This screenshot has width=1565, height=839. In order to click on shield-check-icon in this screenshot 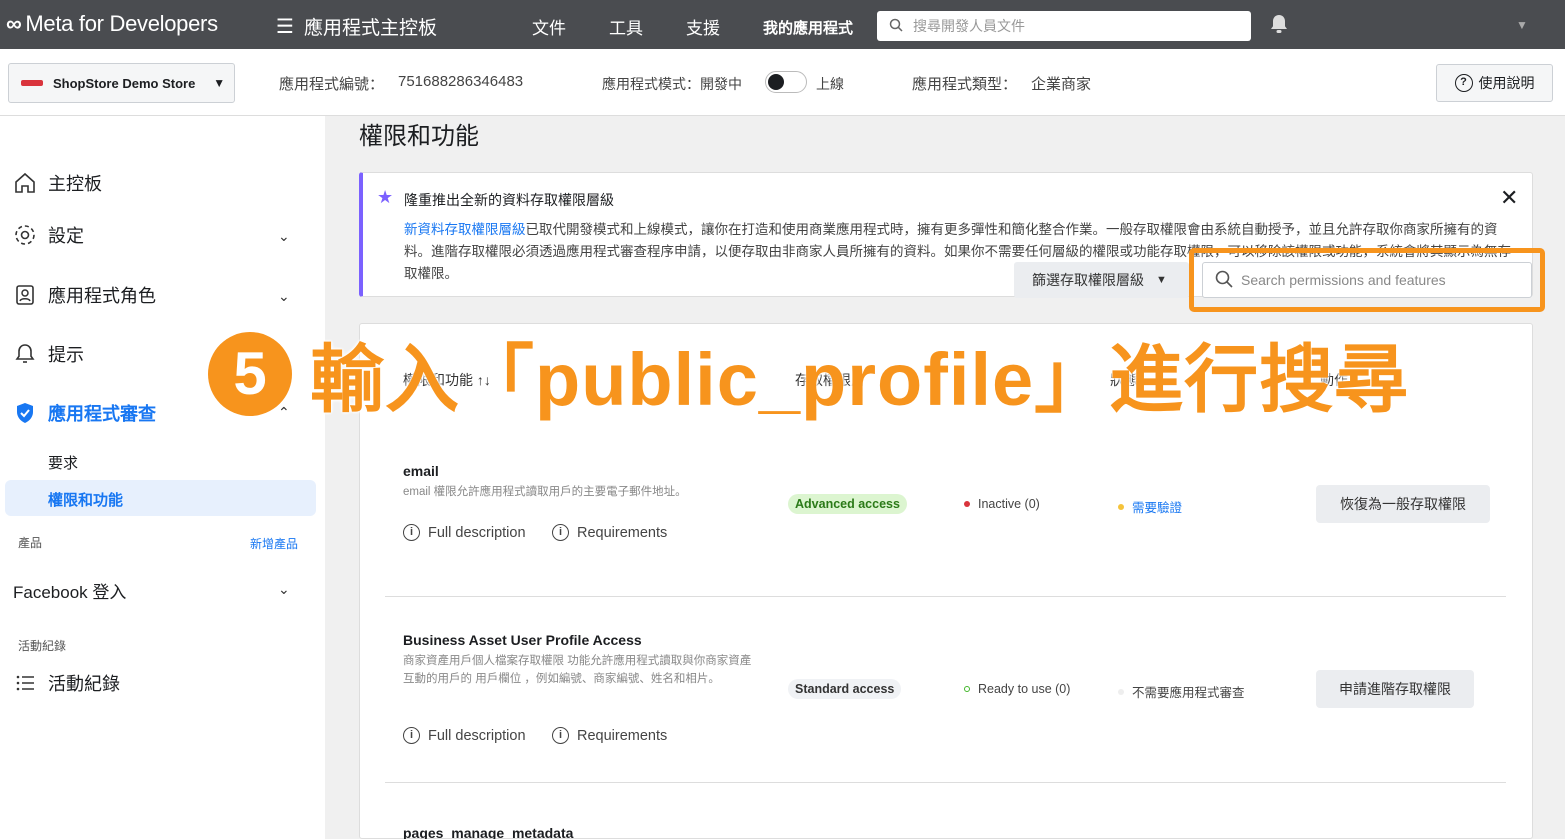, I will do `click(25, 413)`.